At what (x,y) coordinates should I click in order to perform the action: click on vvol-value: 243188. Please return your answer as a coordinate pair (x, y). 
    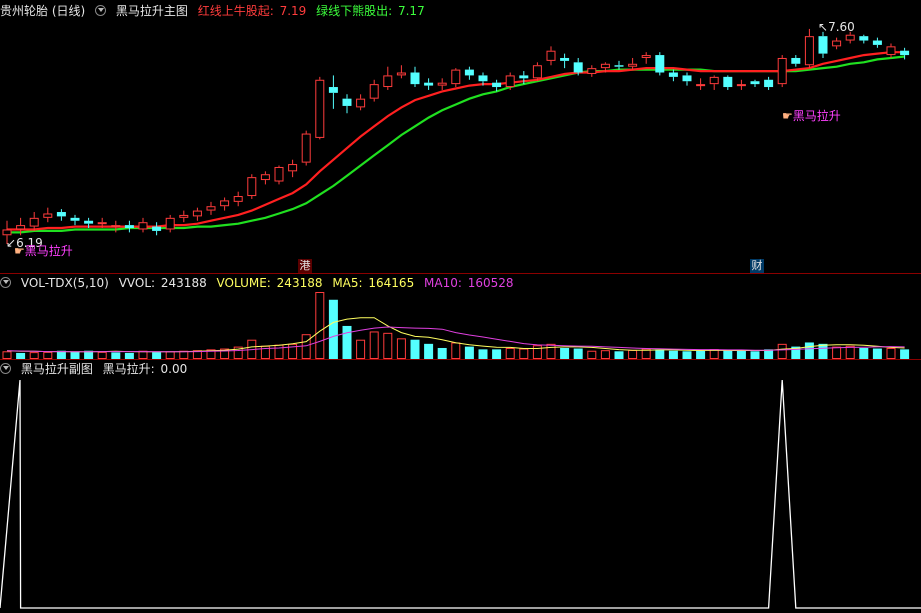
    Looking at the image, I should click on (183, 283).